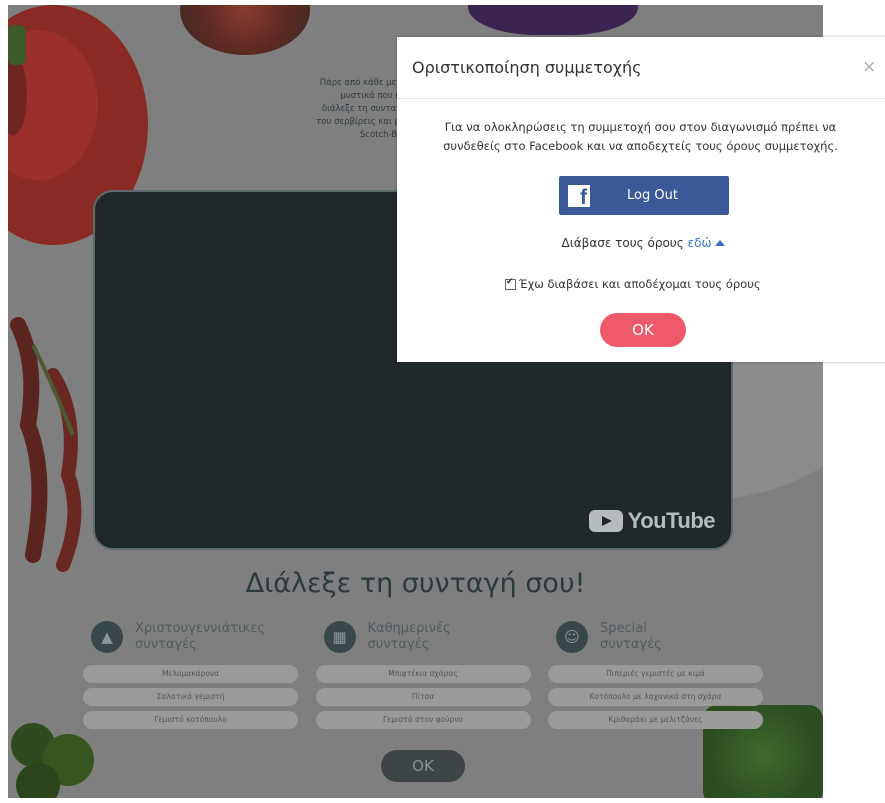 The image size is (885, 803). Describe the element at coordinates (553, 20) in the screenshot. I see `vegetable-image` at that location.